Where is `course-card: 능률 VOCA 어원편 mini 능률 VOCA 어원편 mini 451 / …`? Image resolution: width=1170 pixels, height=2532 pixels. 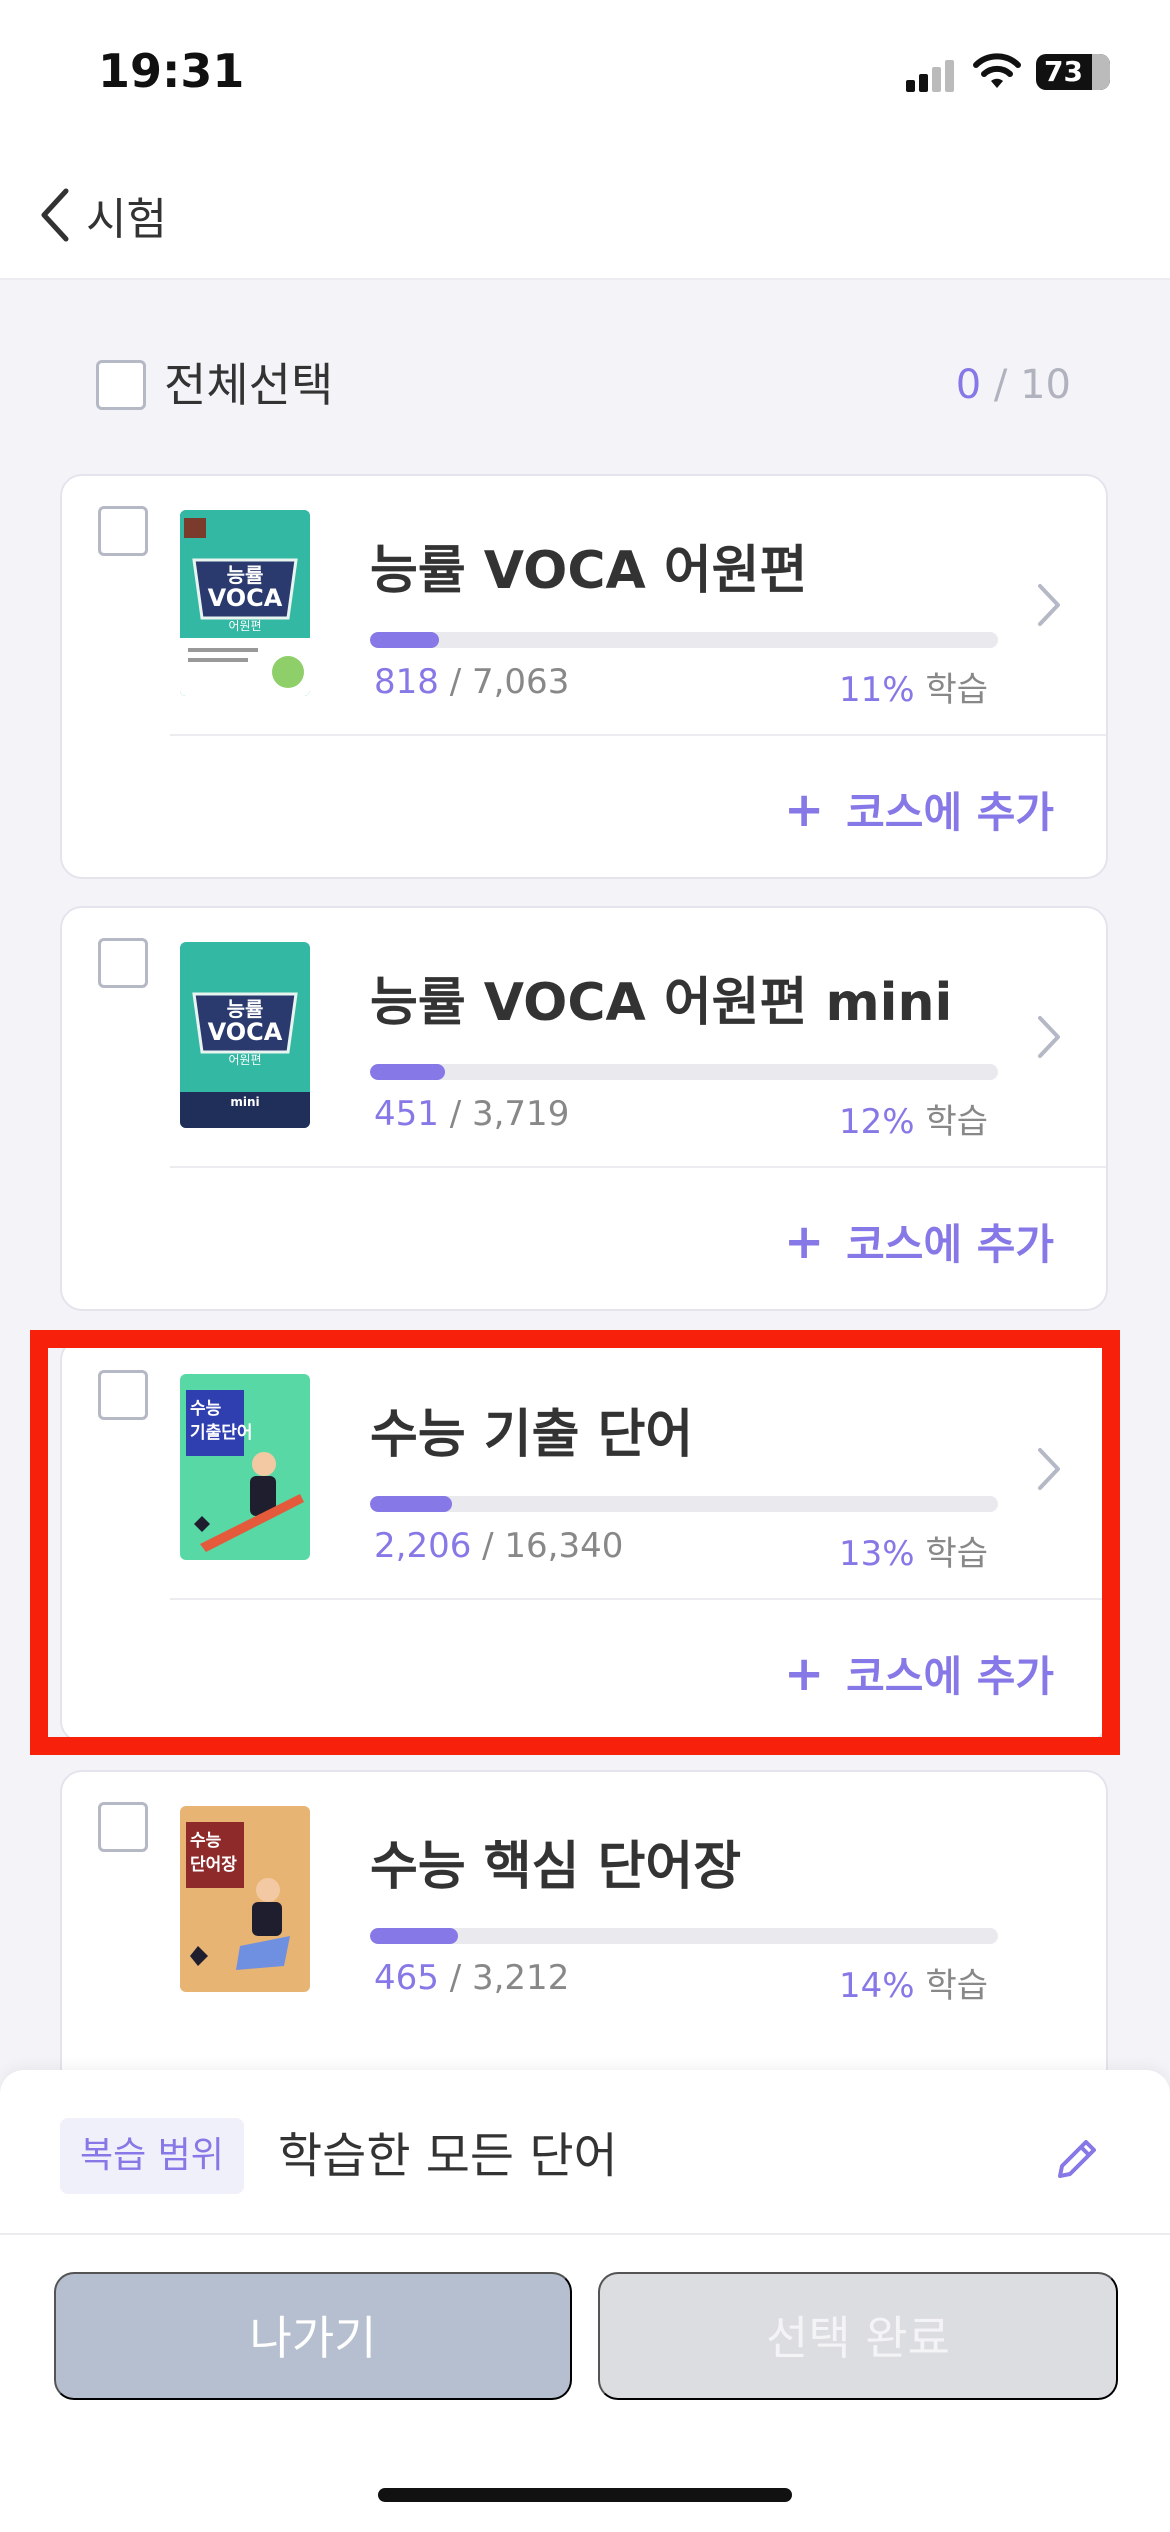 course-card: 능률 VOCA 어원편 mini 능률 VOCA 어원편 mini 451 / … is located at coordinates (584, 1108).